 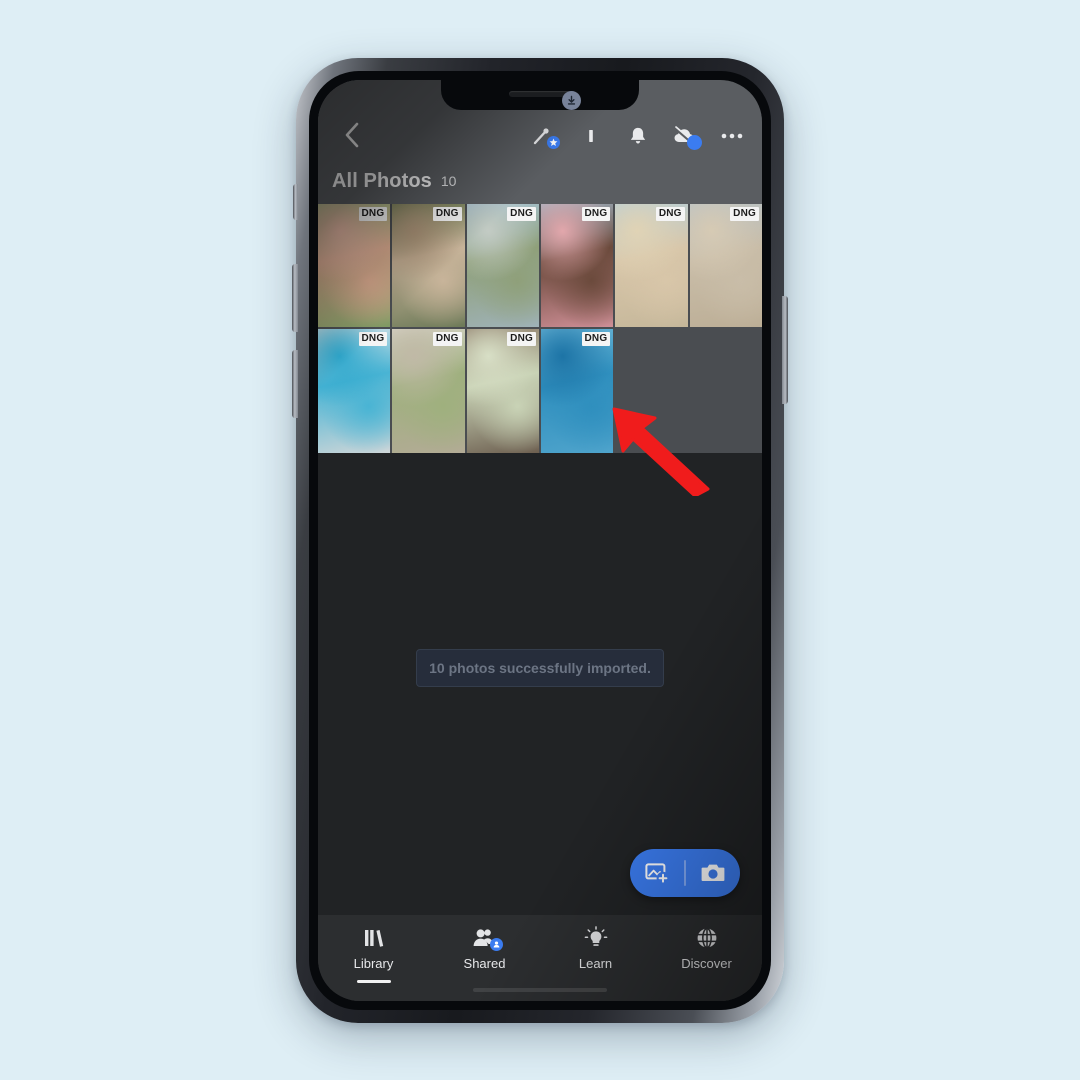 I want to click on nav-label-library: Library, so click(x=373, y=963).